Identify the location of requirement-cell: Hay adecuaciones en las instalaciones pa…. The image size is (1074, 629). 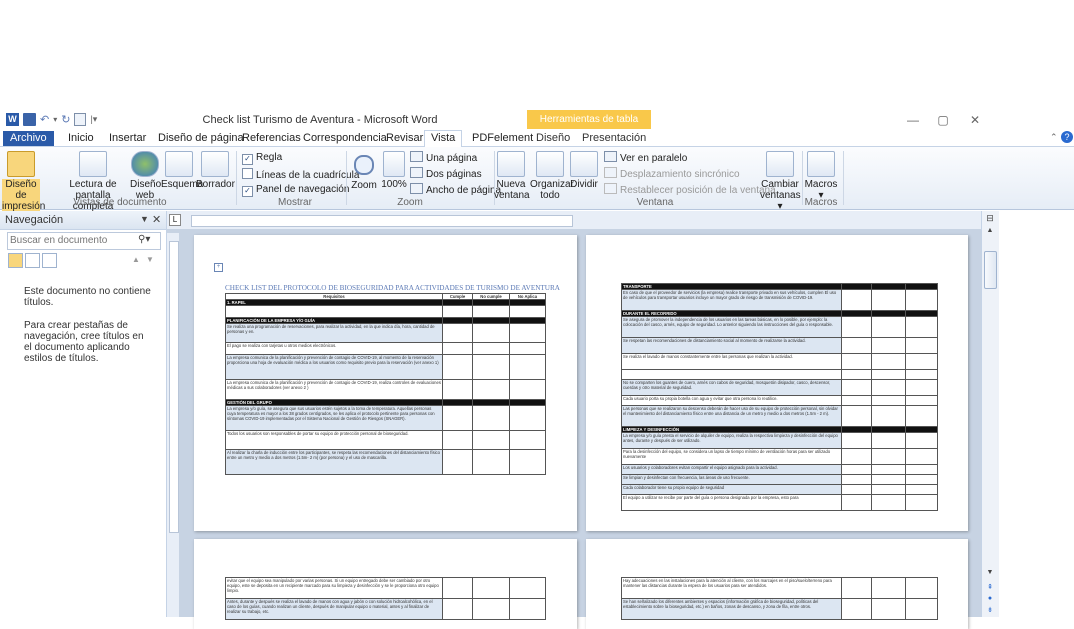
(731, 588).